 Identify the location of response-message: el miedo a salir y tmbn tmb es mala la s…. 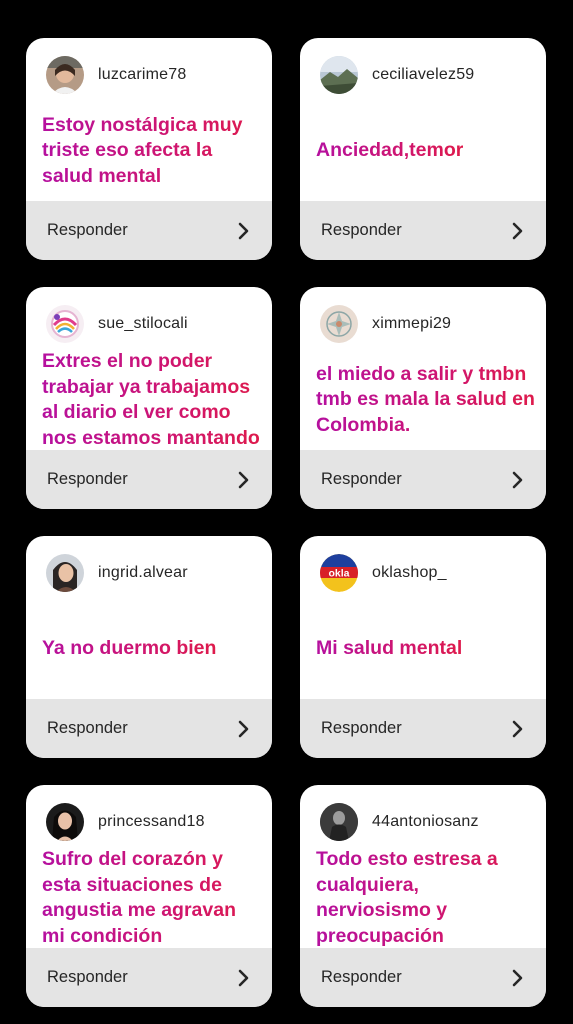
(426, 400).